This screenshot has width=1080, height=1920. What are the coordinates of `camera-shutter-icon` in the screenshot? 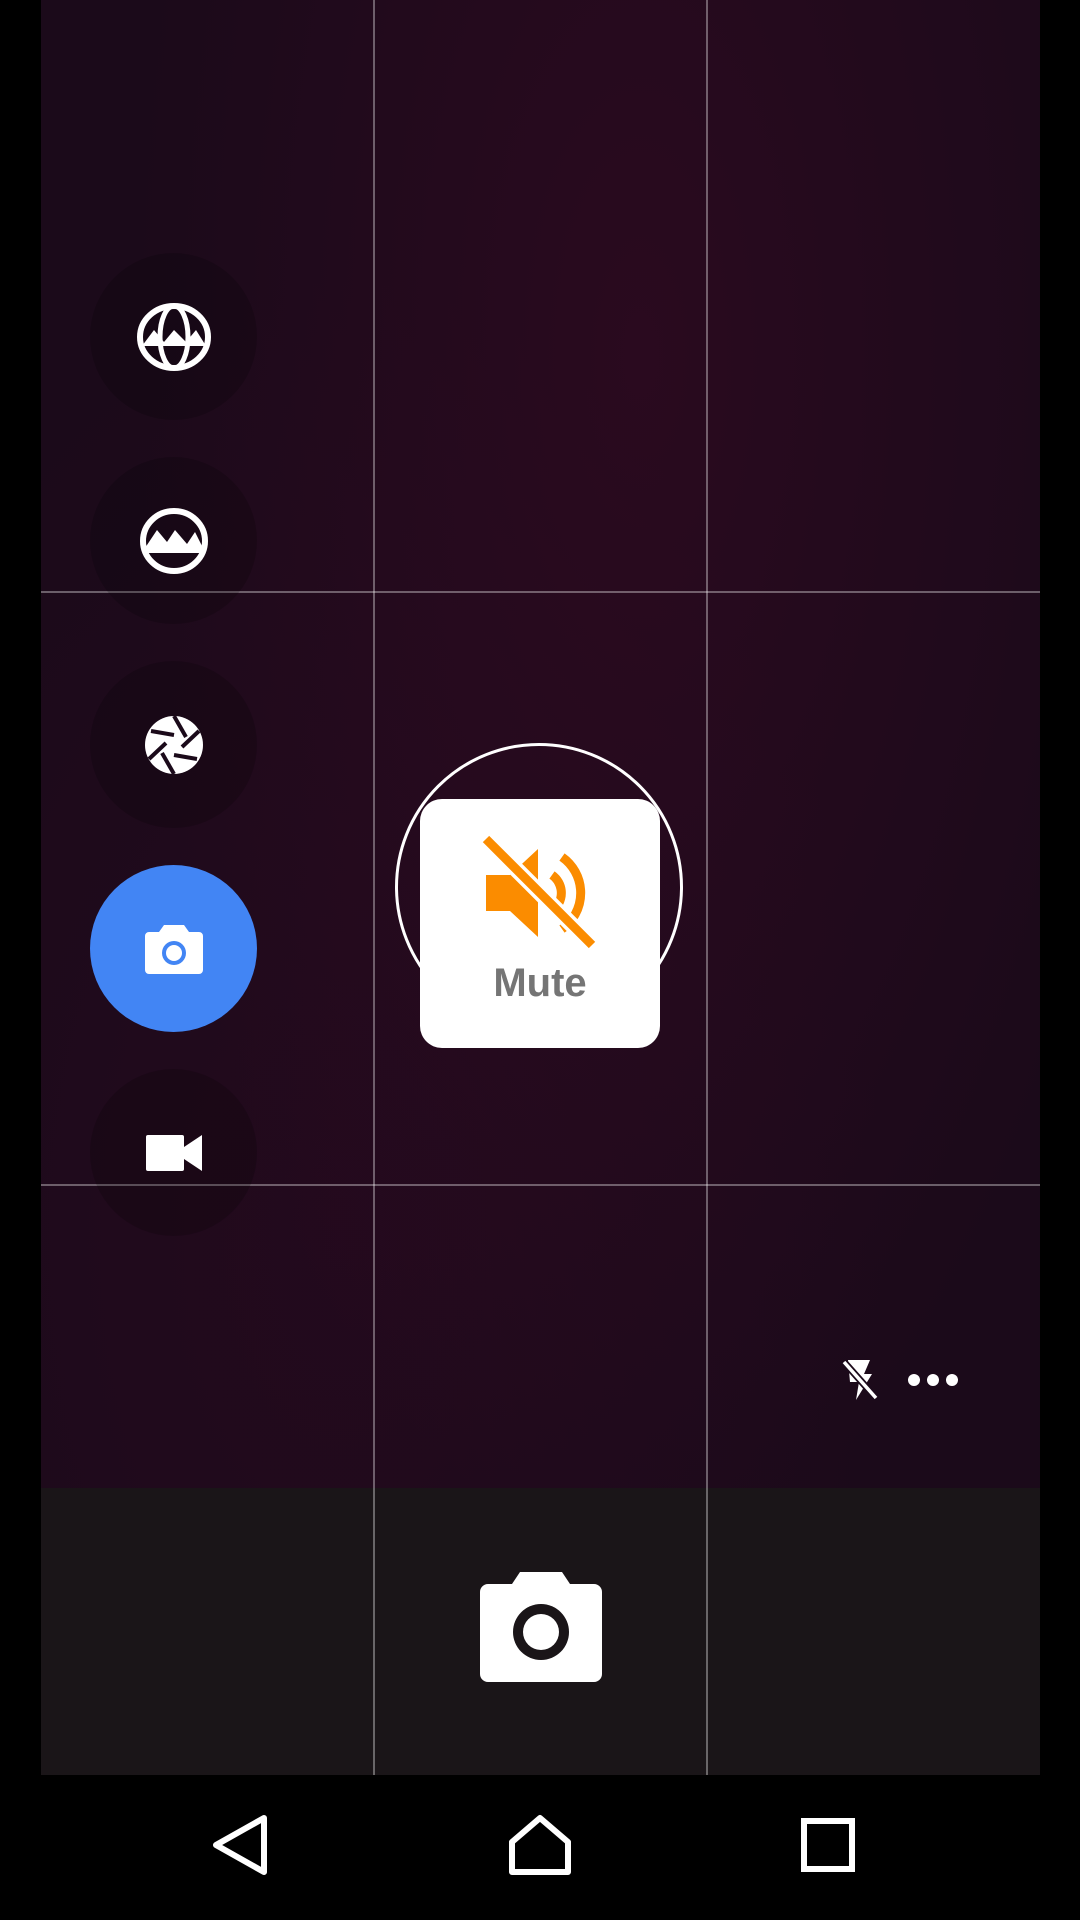 It's located at (541, 1627).